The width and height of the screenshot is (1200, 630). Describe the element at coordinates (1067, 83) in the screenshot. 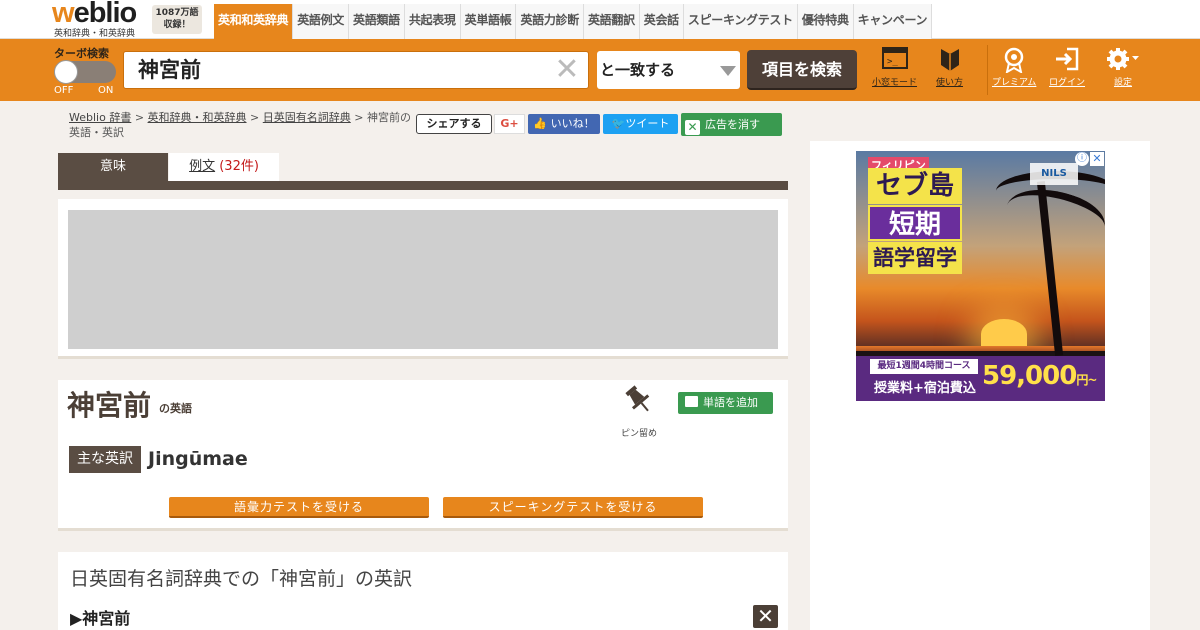

I see `login-label: ログイン` at that location.